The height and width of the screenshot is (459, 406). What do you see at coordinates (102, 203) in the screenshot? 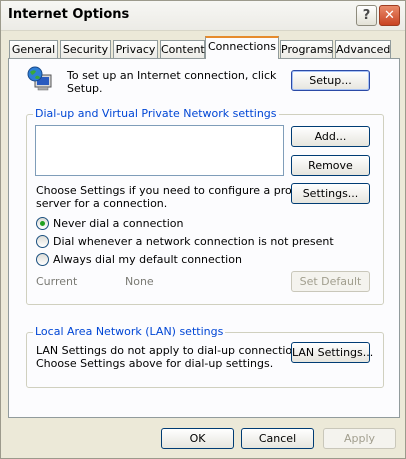
I see `choose-settings-line2: server for a connection.` at bounding box center [102, 203].